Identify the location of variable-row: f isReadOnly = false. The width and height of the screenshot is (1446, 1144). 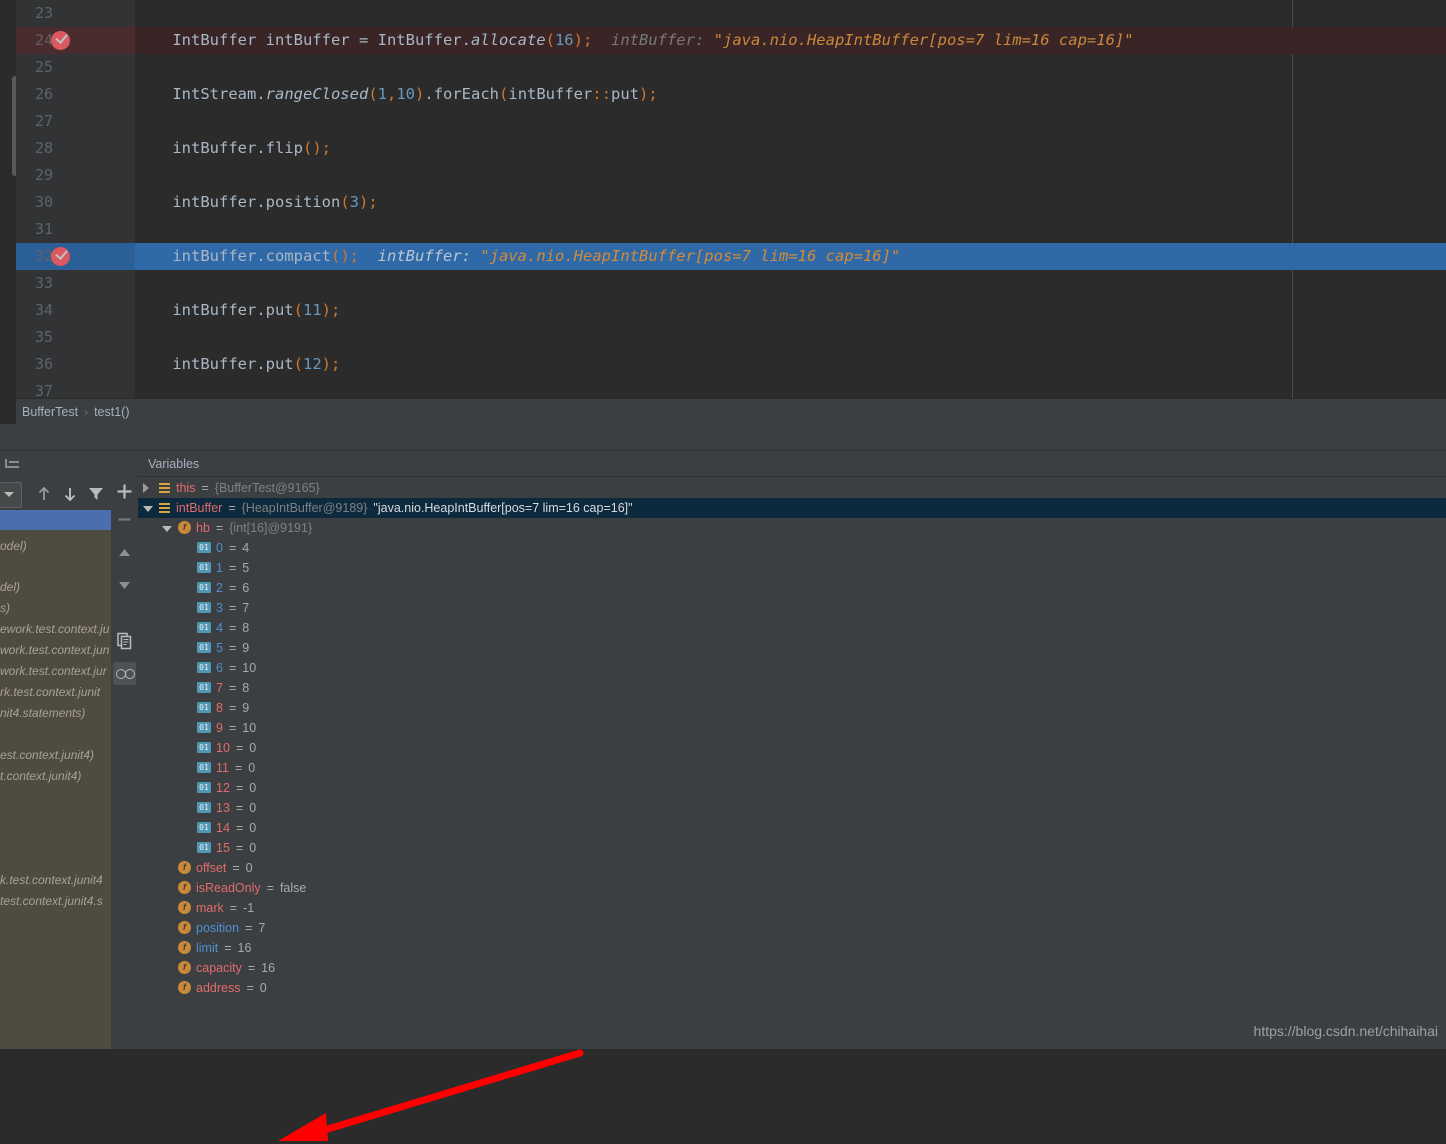
(792, 888).